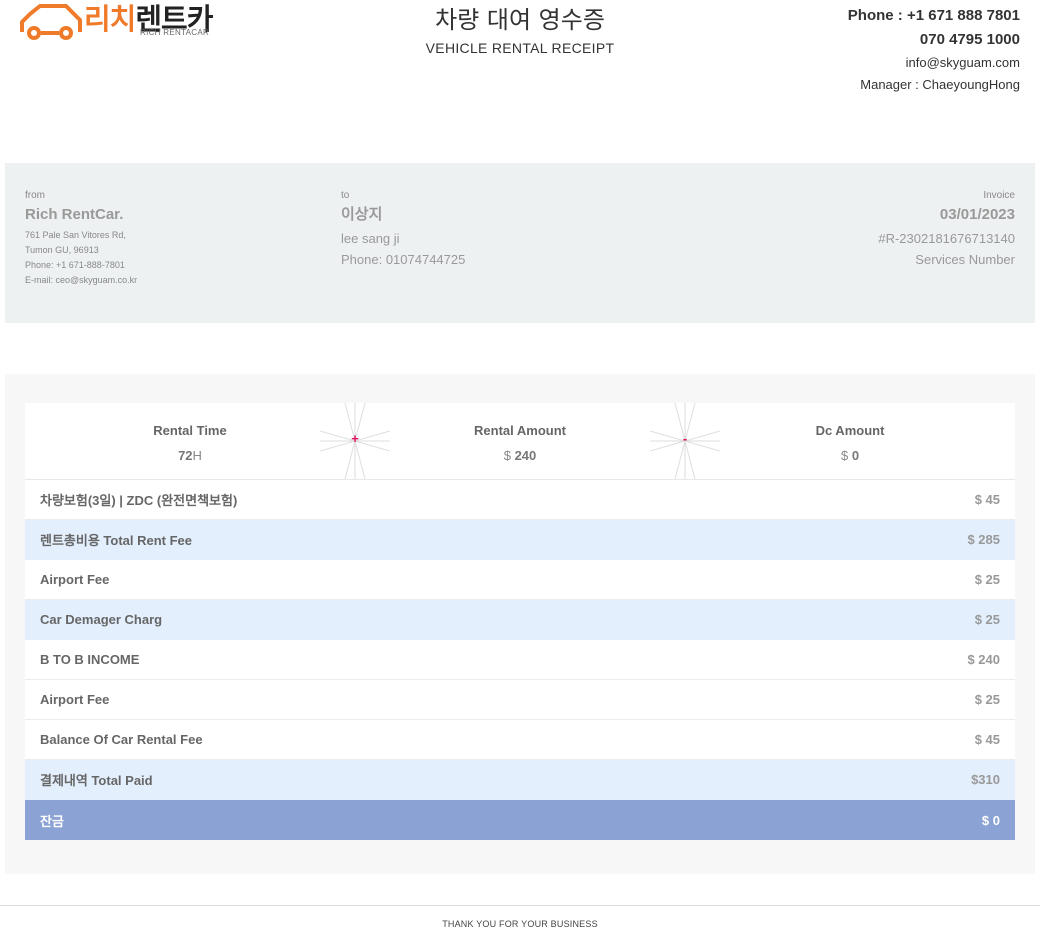  I want to click on plus-sign: +, so click(355, 438).